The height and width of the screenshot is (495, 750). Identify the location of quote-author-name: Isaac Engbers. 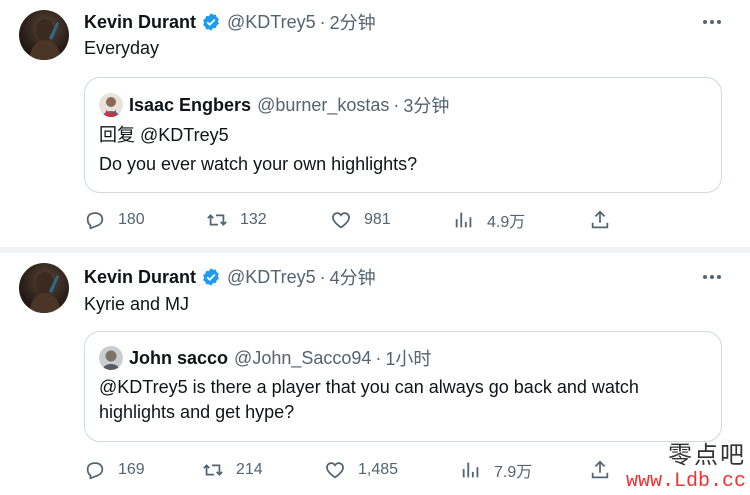
(190, 104).